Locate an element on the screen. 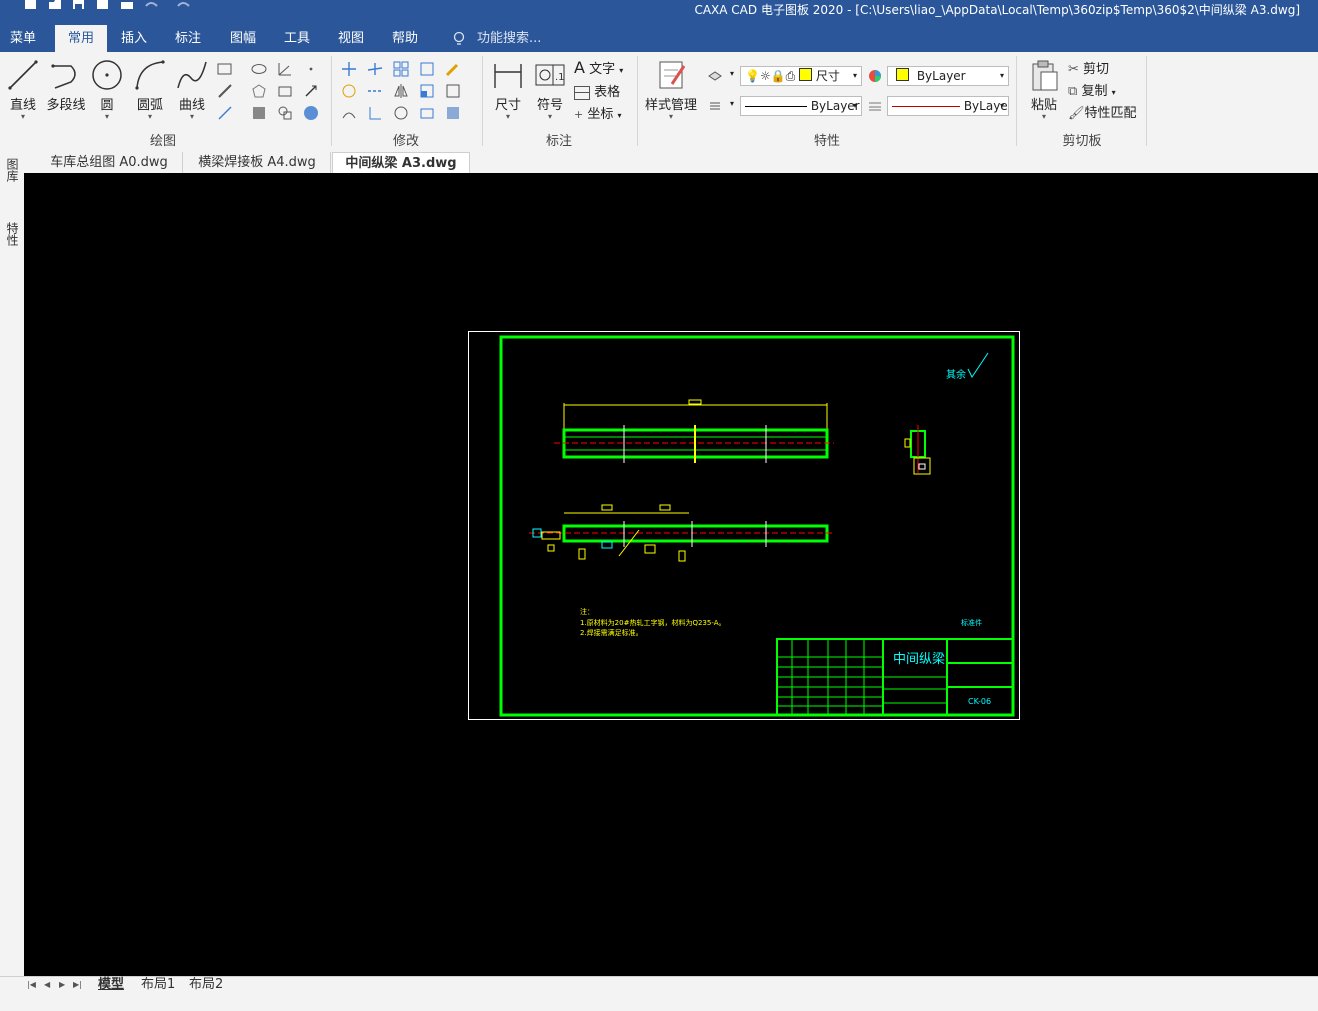 Image resolution: width=1318 pixels, height=1011 pixels. linetype-list-icon is located at coordinates (715, 106).